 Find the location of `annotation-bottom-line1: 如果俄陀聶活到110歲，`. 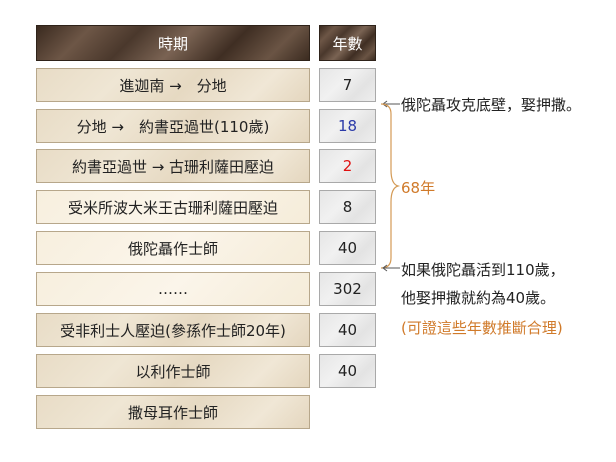

annotation-bottom-line1: 如果俄陀聶活到110歲， is located at coordinates (483, 270).